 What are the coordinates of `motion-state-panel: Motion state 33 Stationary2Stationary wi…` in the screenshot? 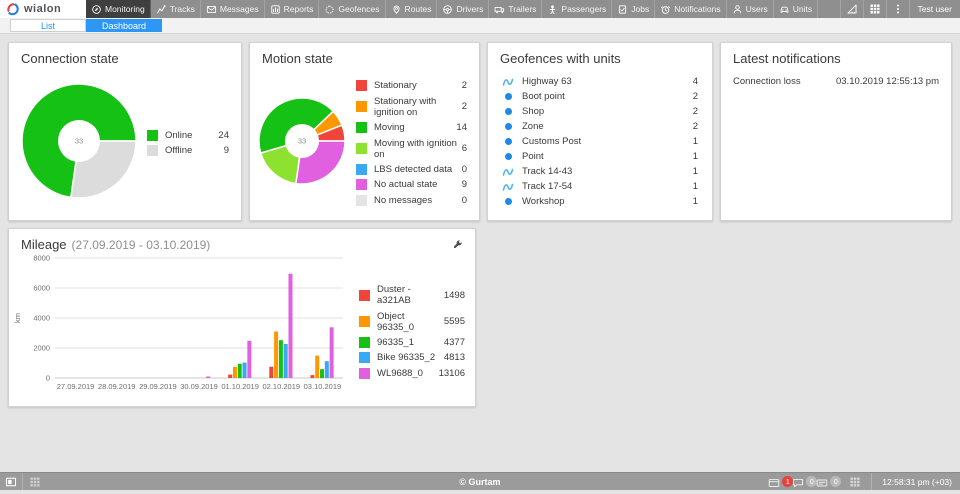 It's located at (364, 131).